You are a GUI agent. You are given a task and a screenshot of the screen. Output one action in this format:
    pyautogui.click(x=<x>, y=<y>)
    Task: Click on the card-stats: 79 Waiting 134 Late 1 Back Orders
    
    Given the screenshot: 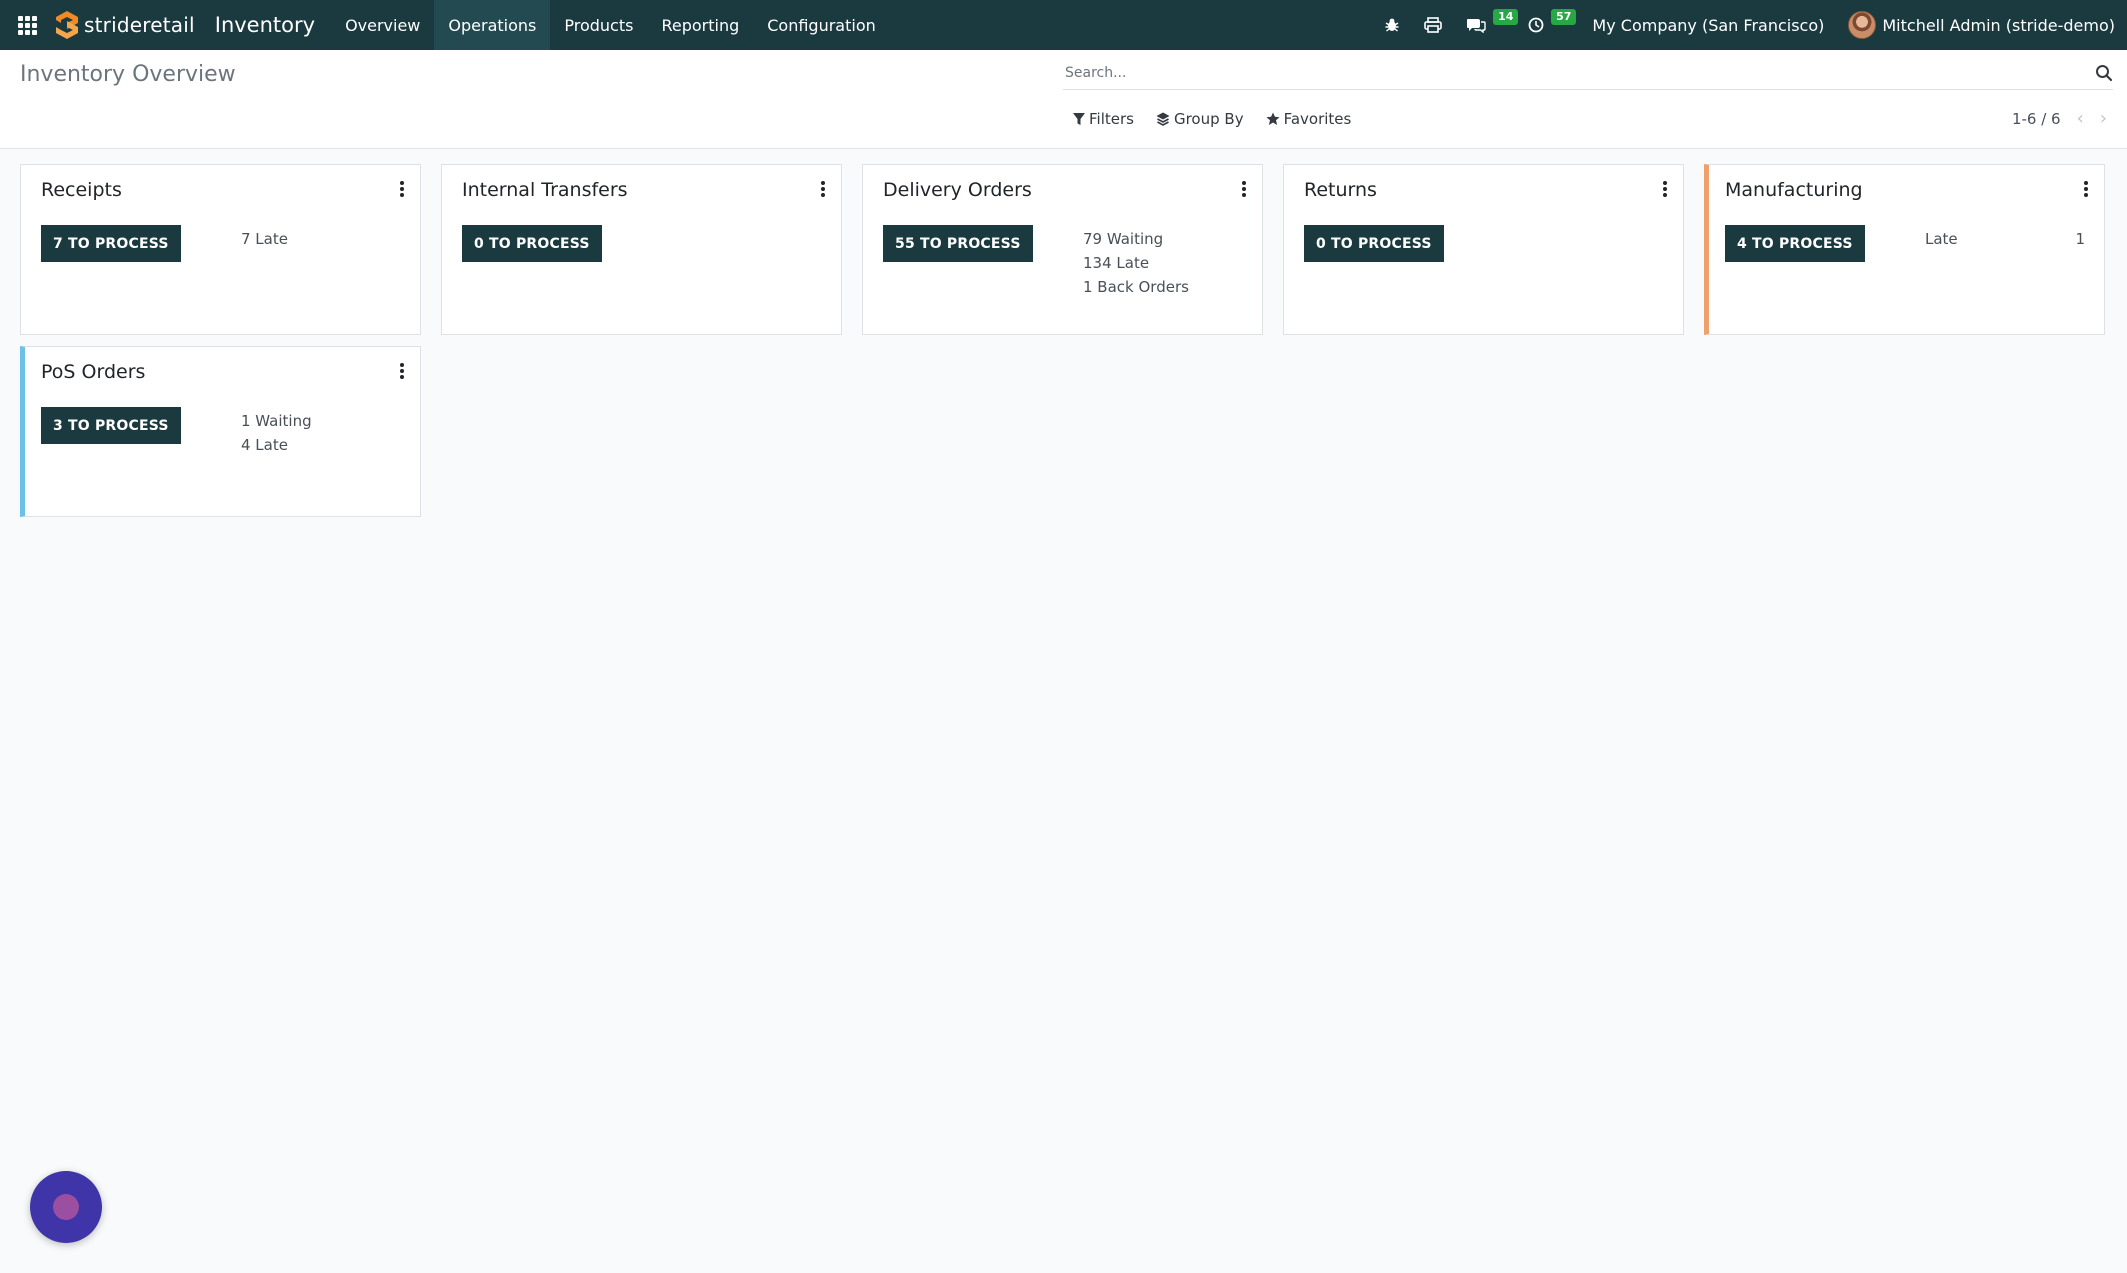 What is the action you would take?
    pyautogui.click(x=1136, y=263)
    